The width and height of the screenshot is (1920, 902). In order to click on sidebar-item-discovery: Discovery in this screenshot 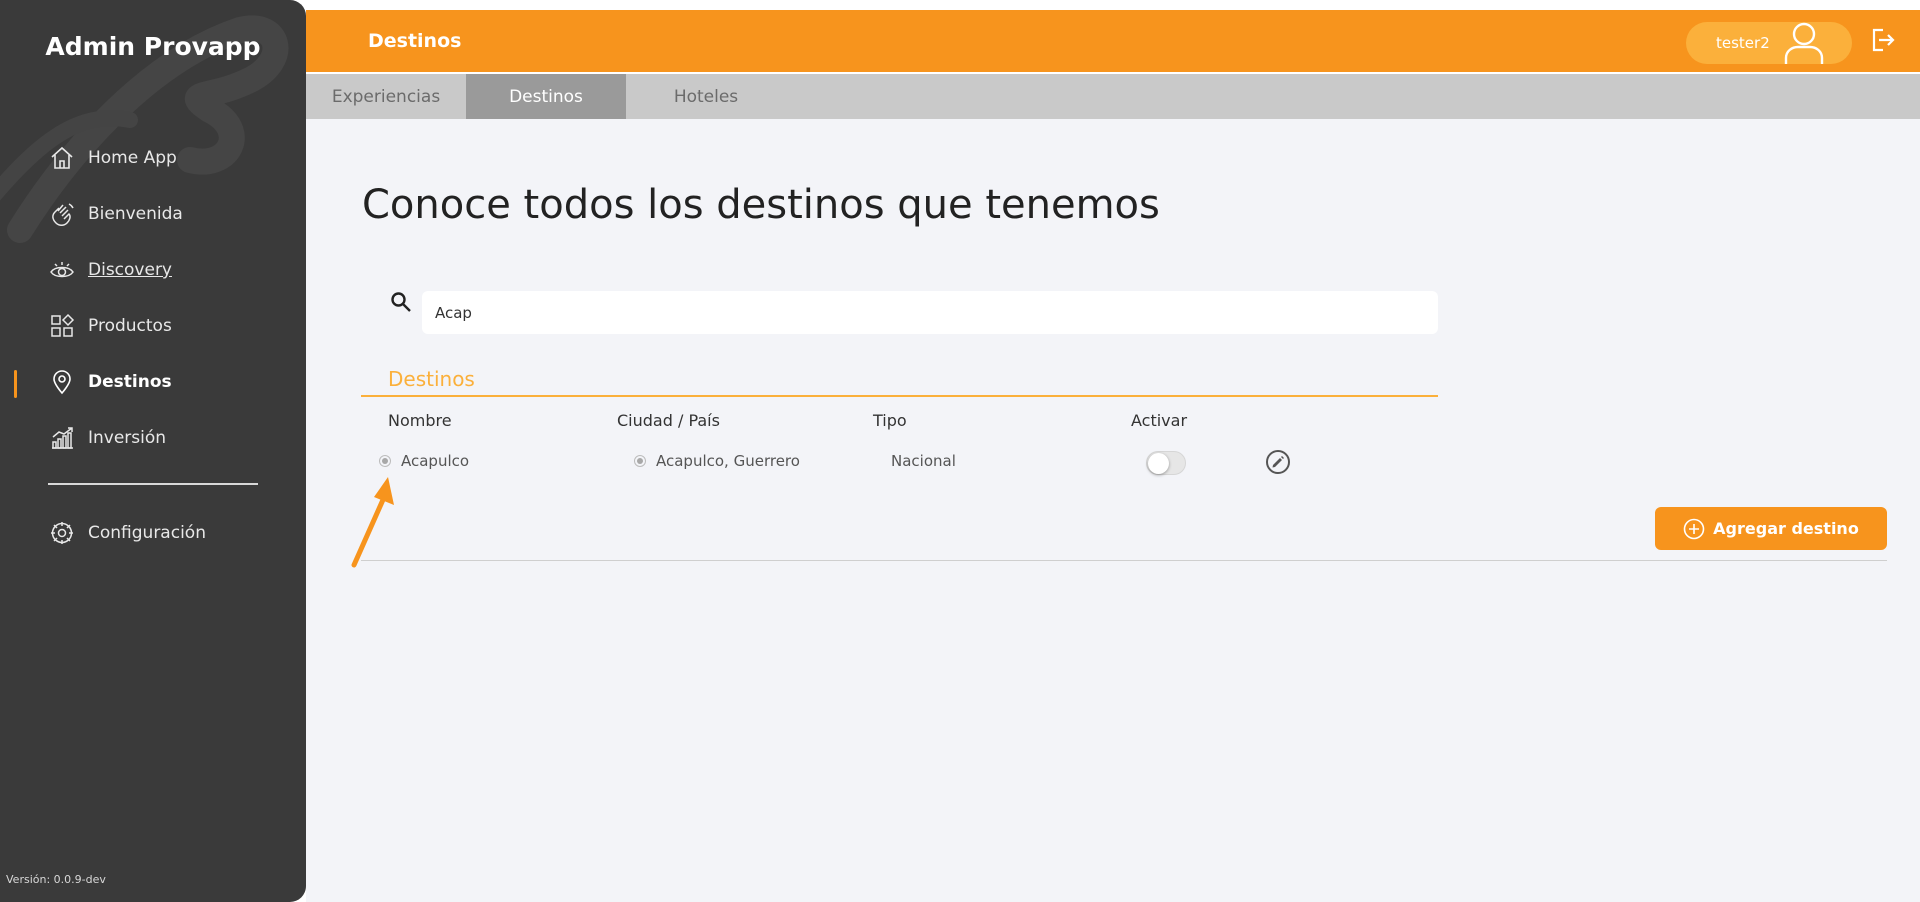, I will do `click(153, 270)`.